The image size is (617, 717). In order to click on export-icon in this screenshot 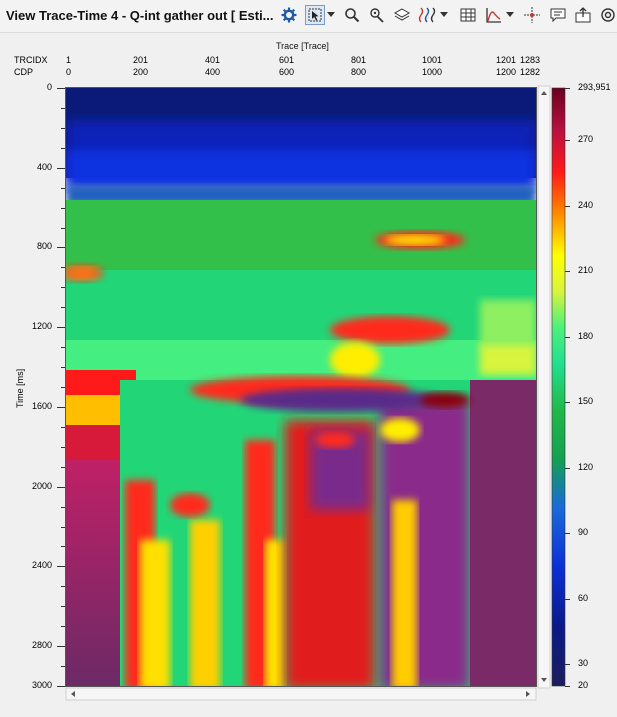, I will do `click(583, 15)`.